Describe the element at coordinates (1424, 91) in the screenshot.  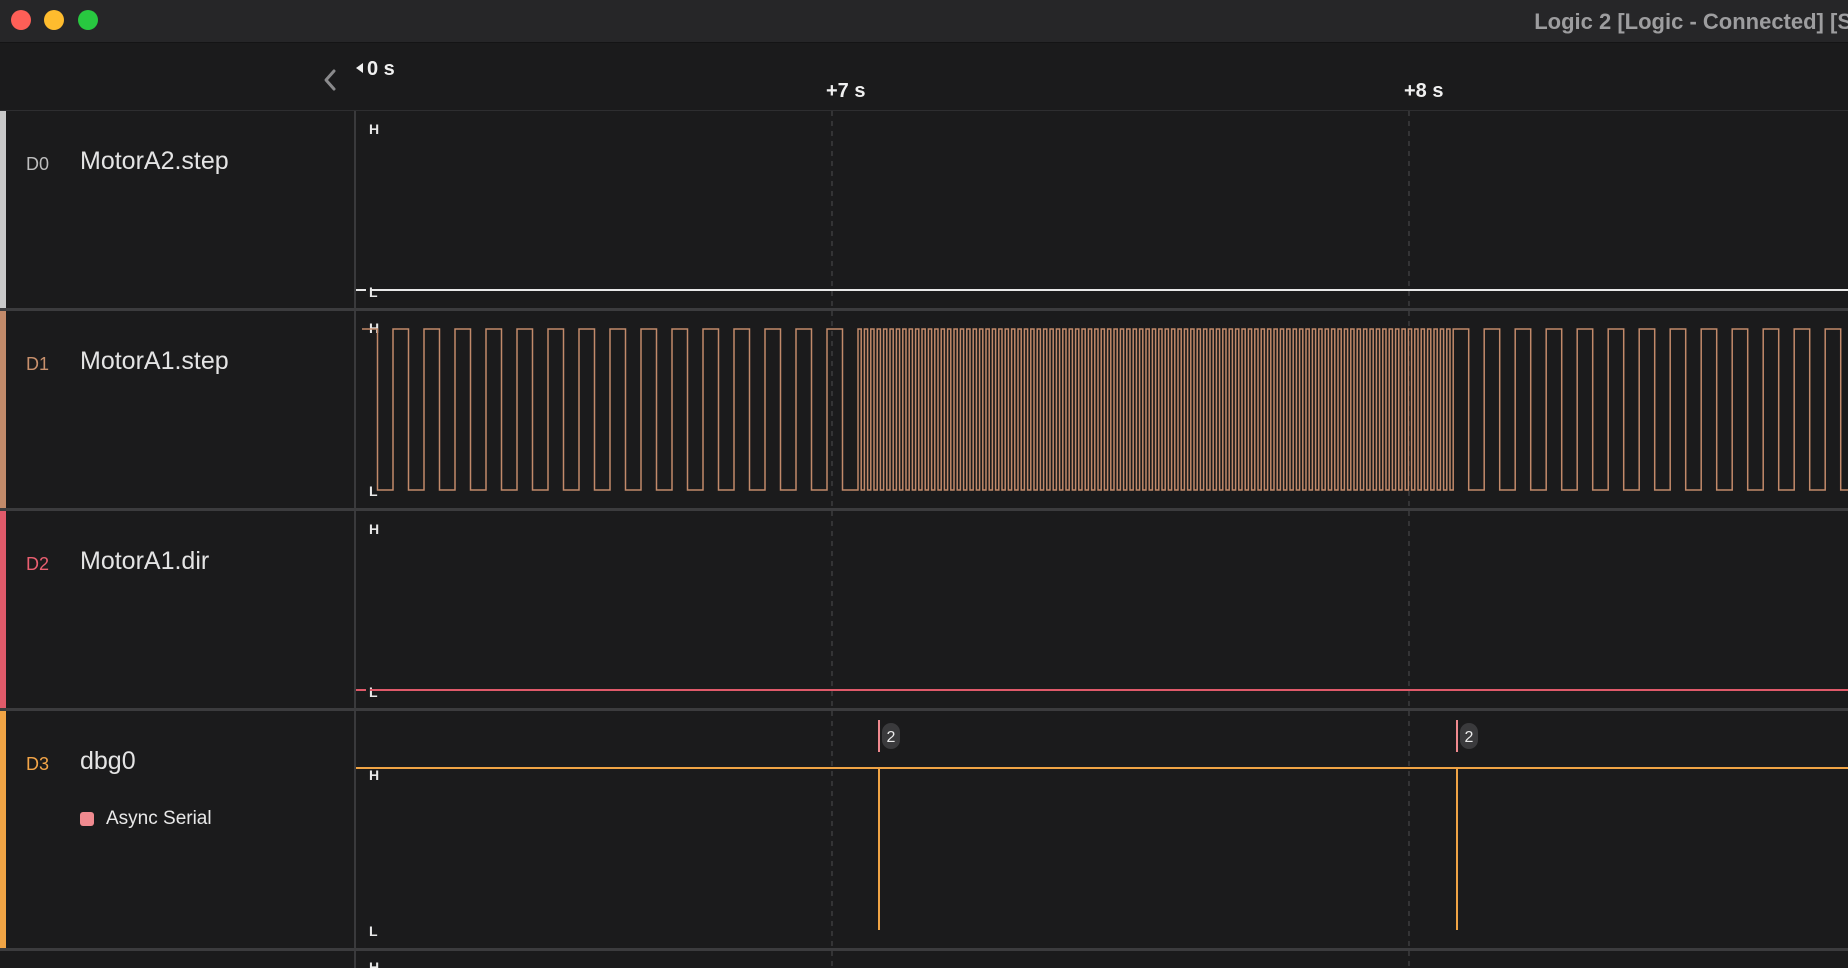
I see `time-marker-label: +8 s` at that location.